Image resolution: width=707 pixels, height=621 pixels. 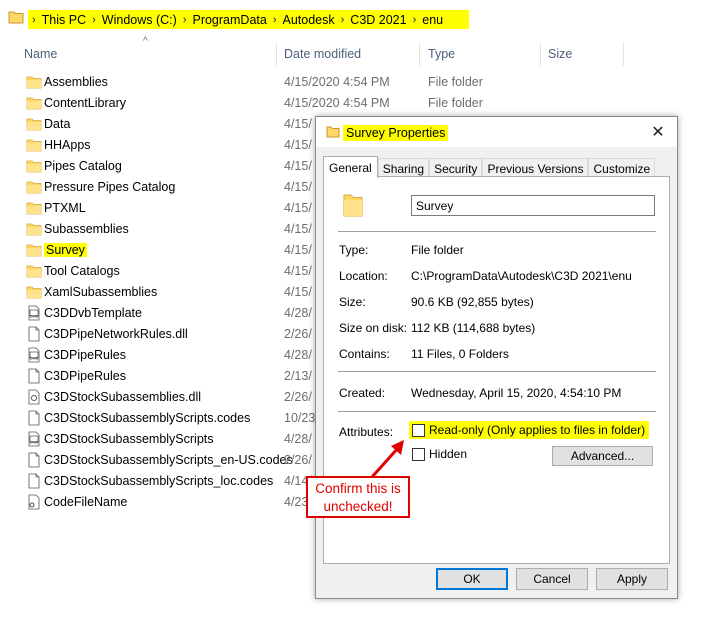 What do you see at coordinates (358, 488) in the screenshot?
I see `callout-line-1: Confirm this is` at bounding box center [358, 488].